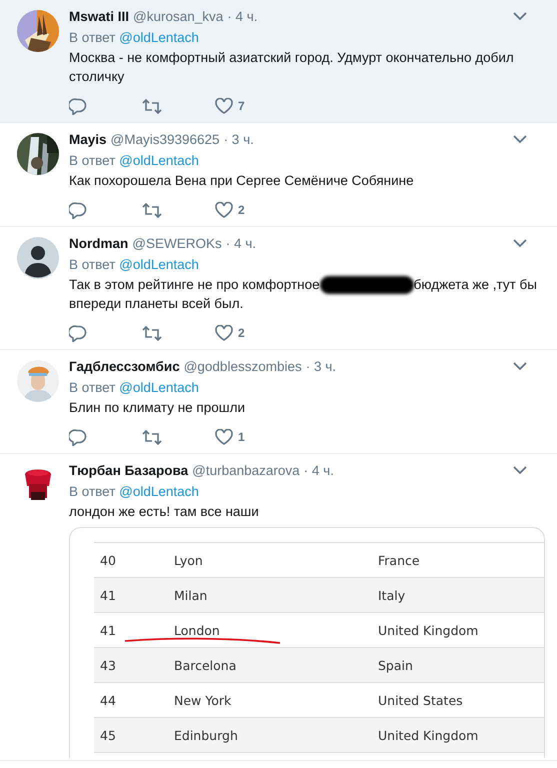  I want to click on table-cell-text: Lyon, so click(189, 560).